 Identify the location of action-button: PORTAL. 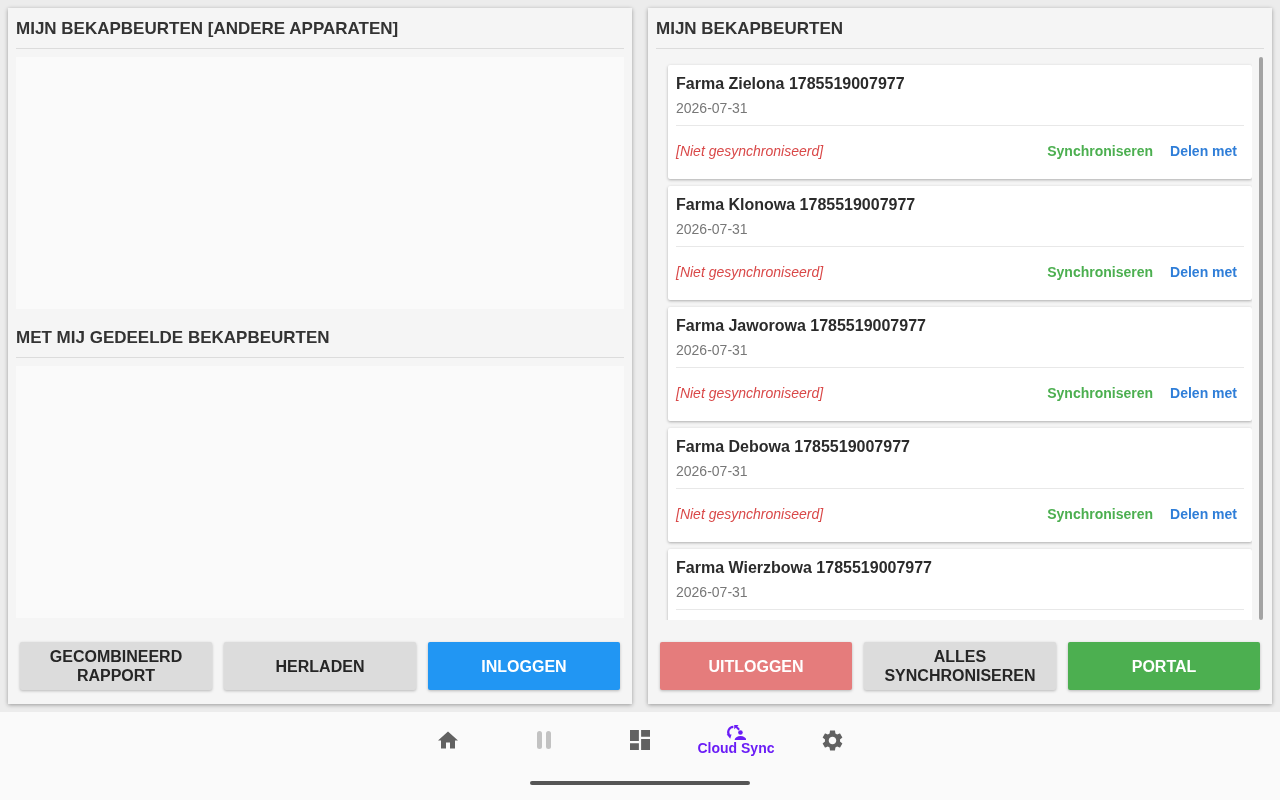
(1164, 666).